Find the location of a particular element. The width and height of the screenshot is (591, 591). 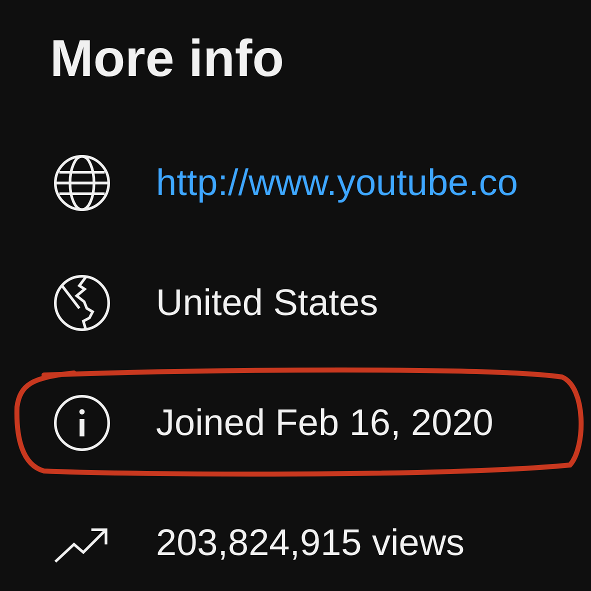

info-text: 203,824,915 views is located at coordinates (310, 543).